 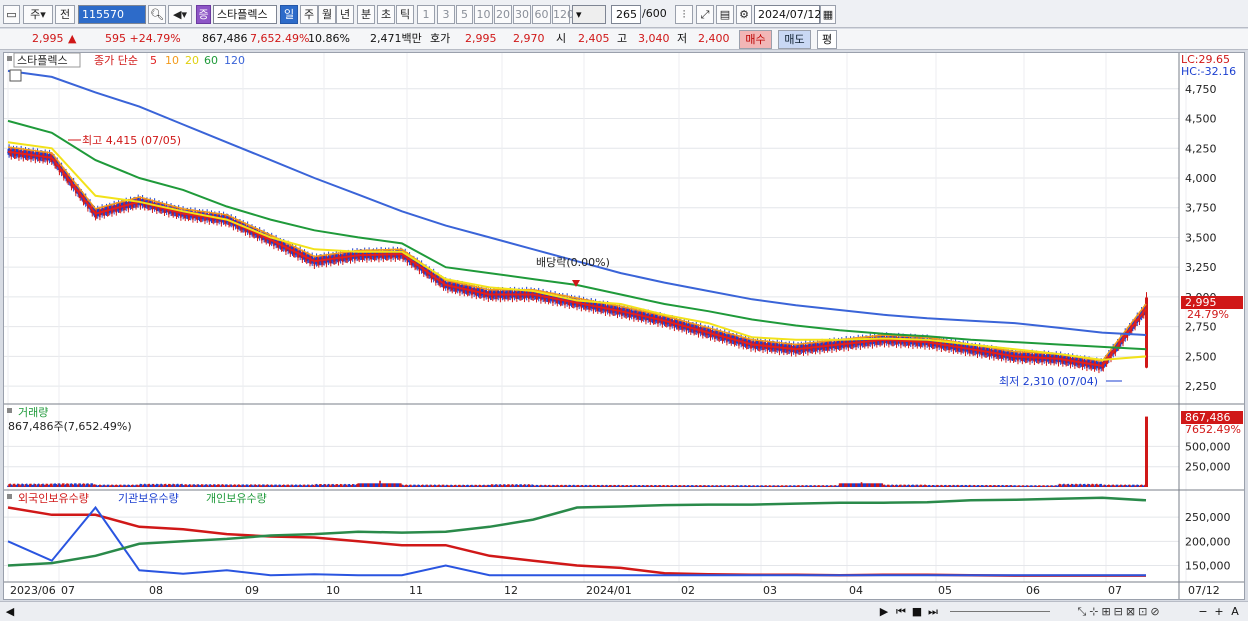 What do you see at coordinates (309, 14) in the screenshot?
I see `period-tab-1: 주` at bounding box center [309, 14].